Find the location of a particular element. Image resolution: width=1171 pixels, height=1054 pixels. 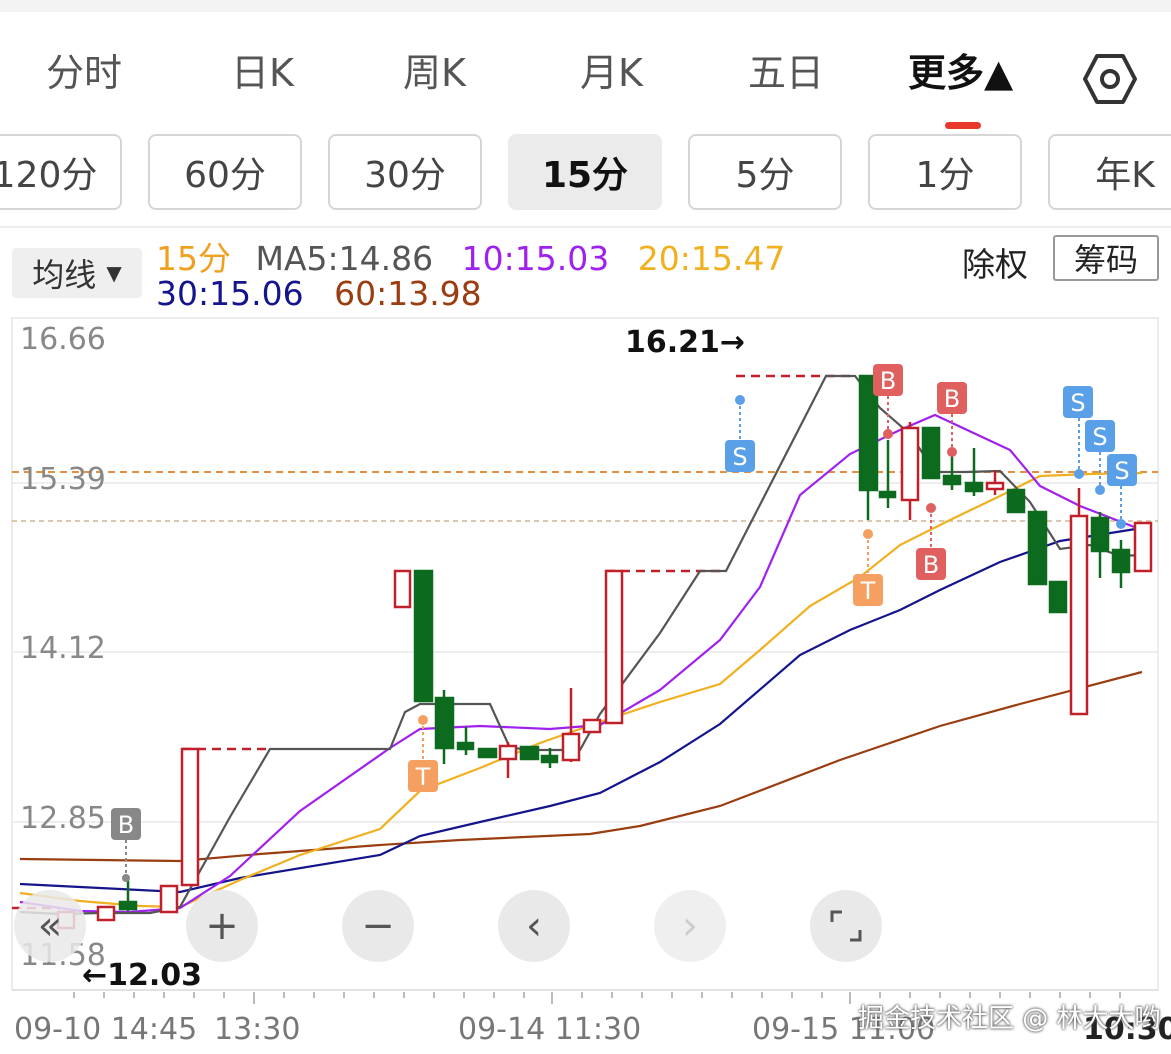

x-axis-label-1: 09-10 14:45 is located at coordinates (106, 1029).